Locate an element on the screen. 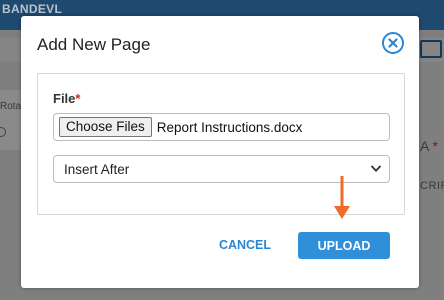 The height and width of the screenshot is (300, 444). app-right-label: A * is located at coordinates (429, 146).